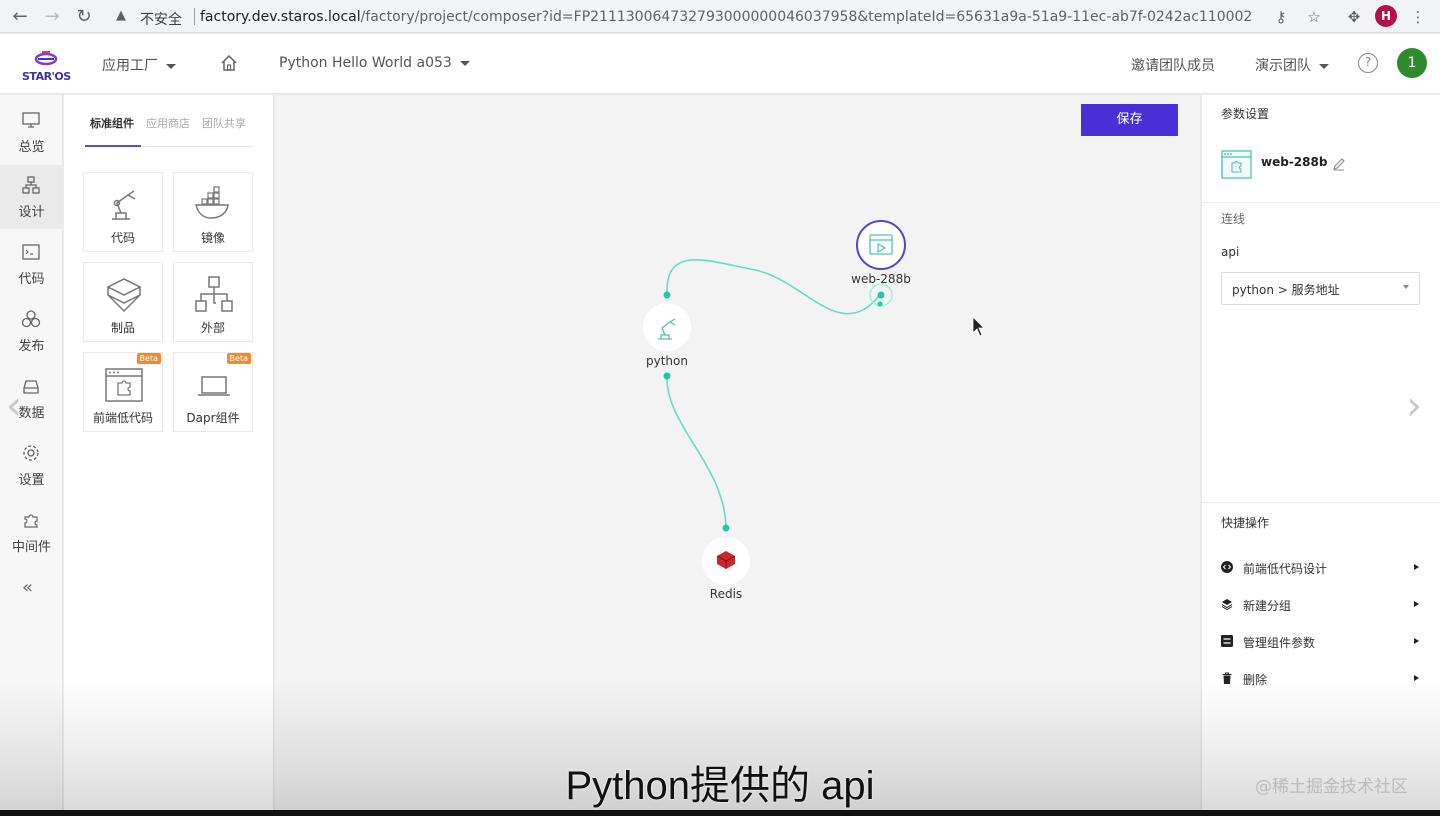  What do you see at coordinates (1286, 290) in the screenshot?
I see `api-select-value: python > 服务地址` at bounding box center [1286, 290].